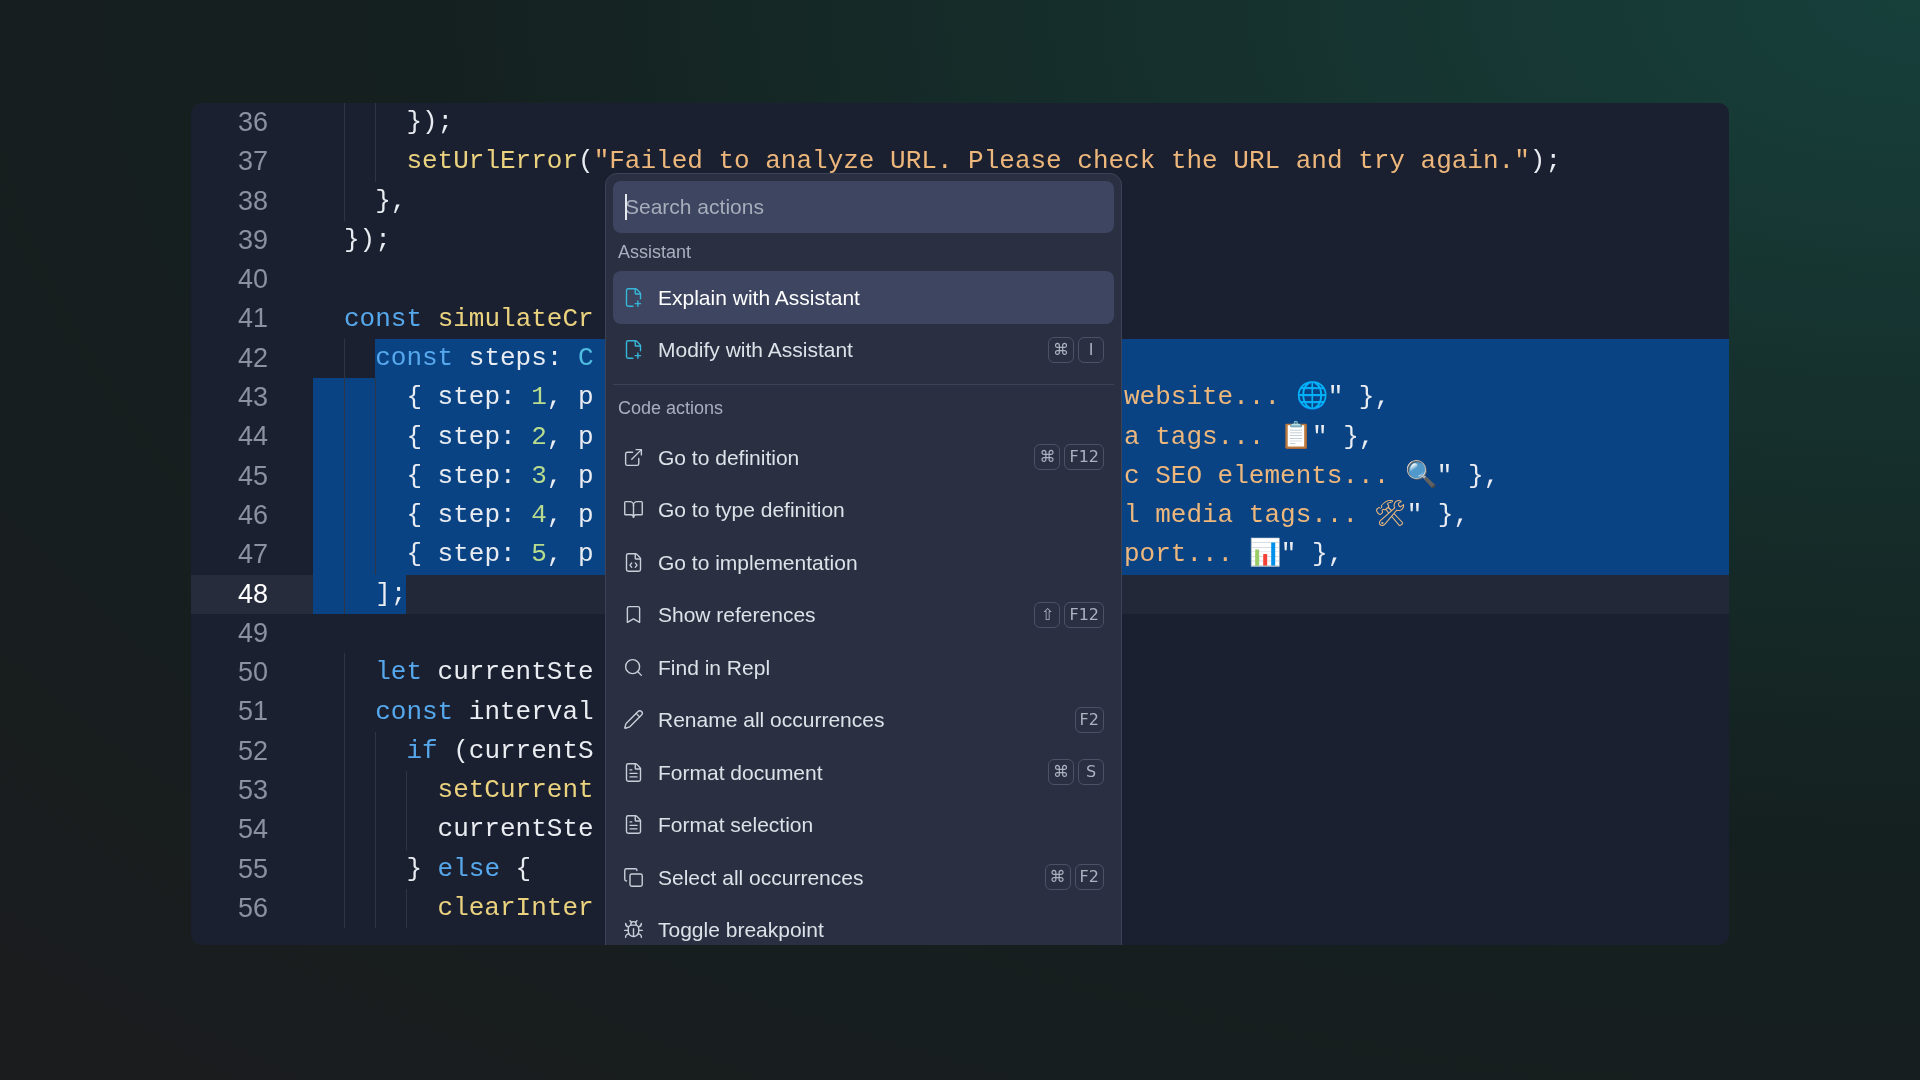  Describe the element at coordinates (1091, 349) in the screenshot. I see `keyboard-key: I` at that location.